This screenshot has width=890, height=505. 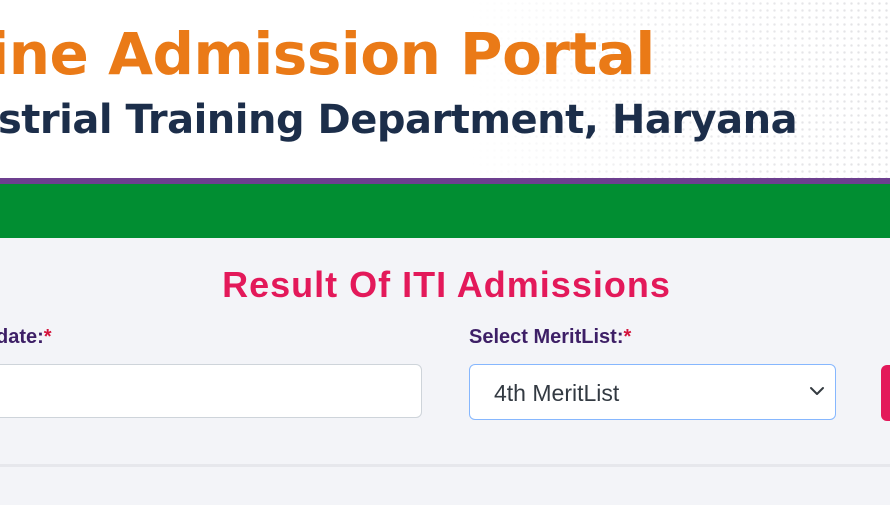 What do you see at coordinates (557, 393) in the screenshot?
I see `merit-list-selected-value: 4th MeritList` at bounding box center [557, 393].